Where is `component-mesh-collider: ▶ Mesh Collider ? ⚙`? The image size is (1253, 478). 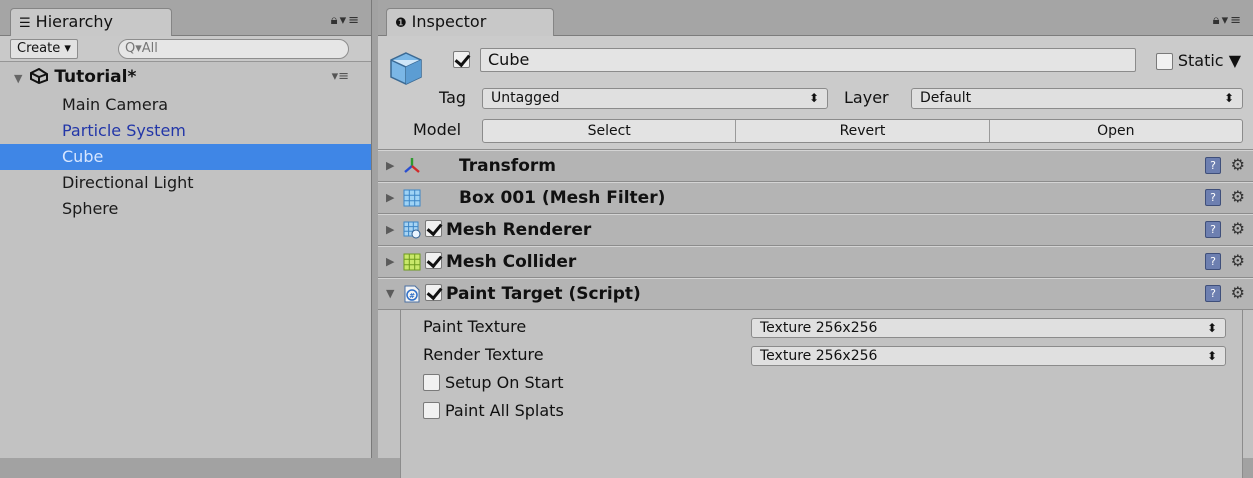
component-mesh-collider: ▶ Mesh Collider ? ⚙ is located at coordinates (815, 262).